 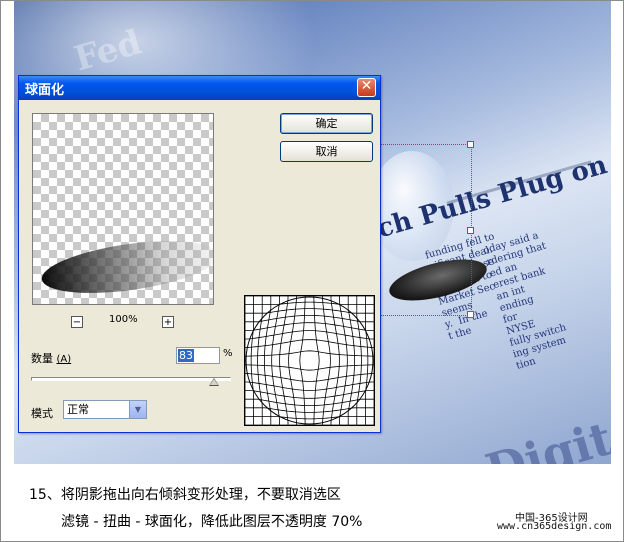 I want to click on ok-button: 确定, so click(x=326, y=123).